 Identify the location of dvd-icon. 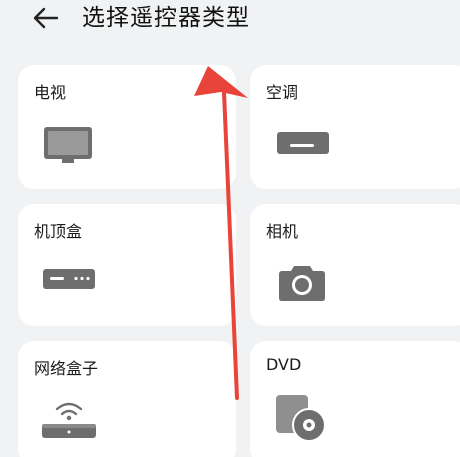
(301, 418).